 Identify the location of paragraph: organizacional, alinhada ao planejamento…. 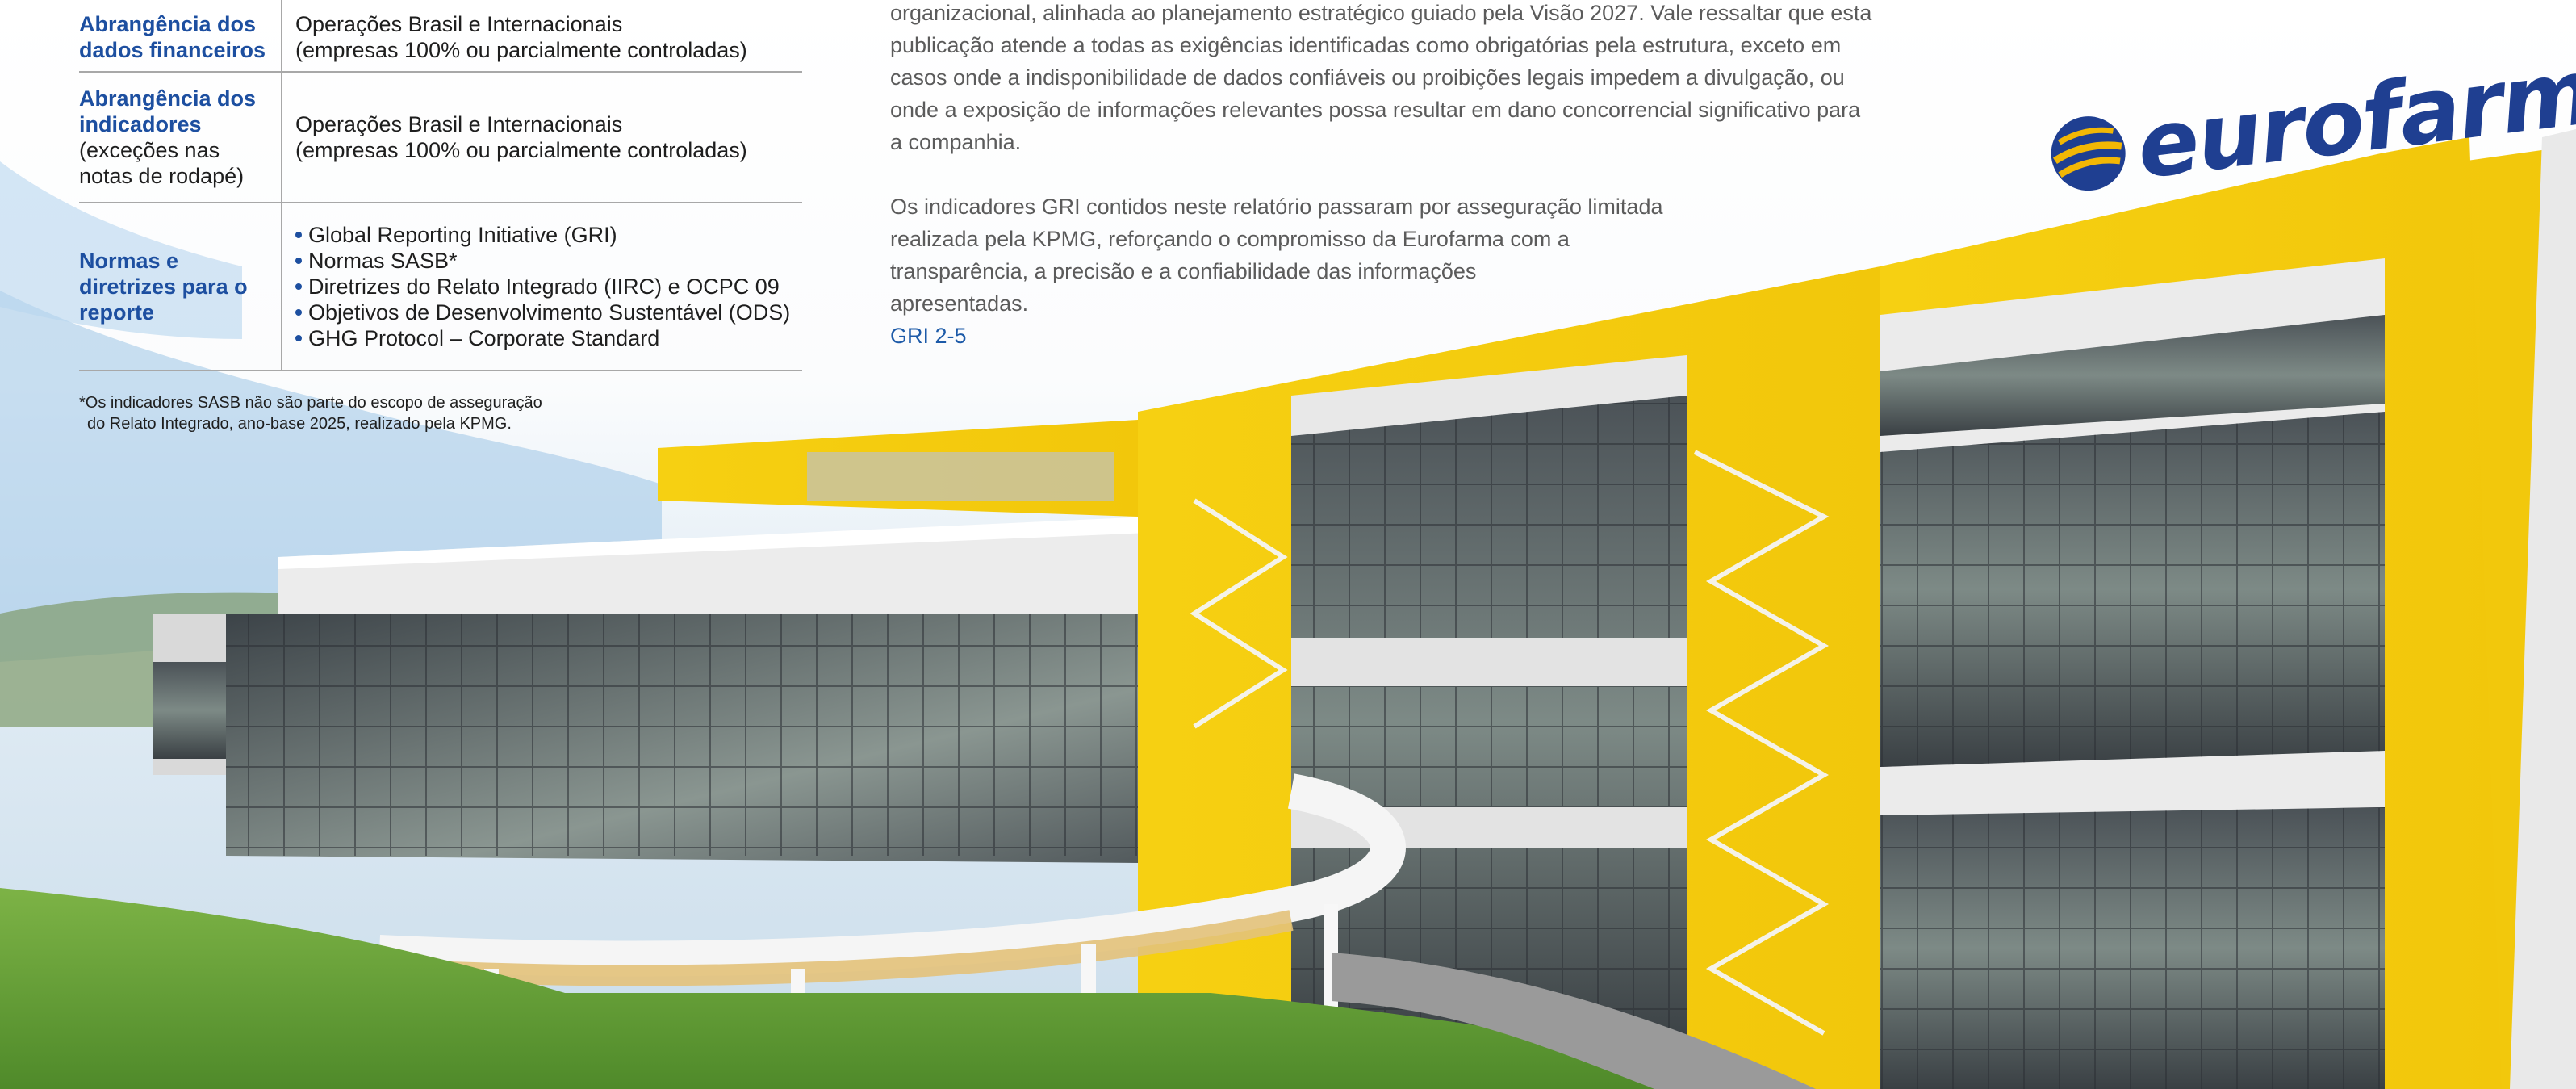
(1410, 79).